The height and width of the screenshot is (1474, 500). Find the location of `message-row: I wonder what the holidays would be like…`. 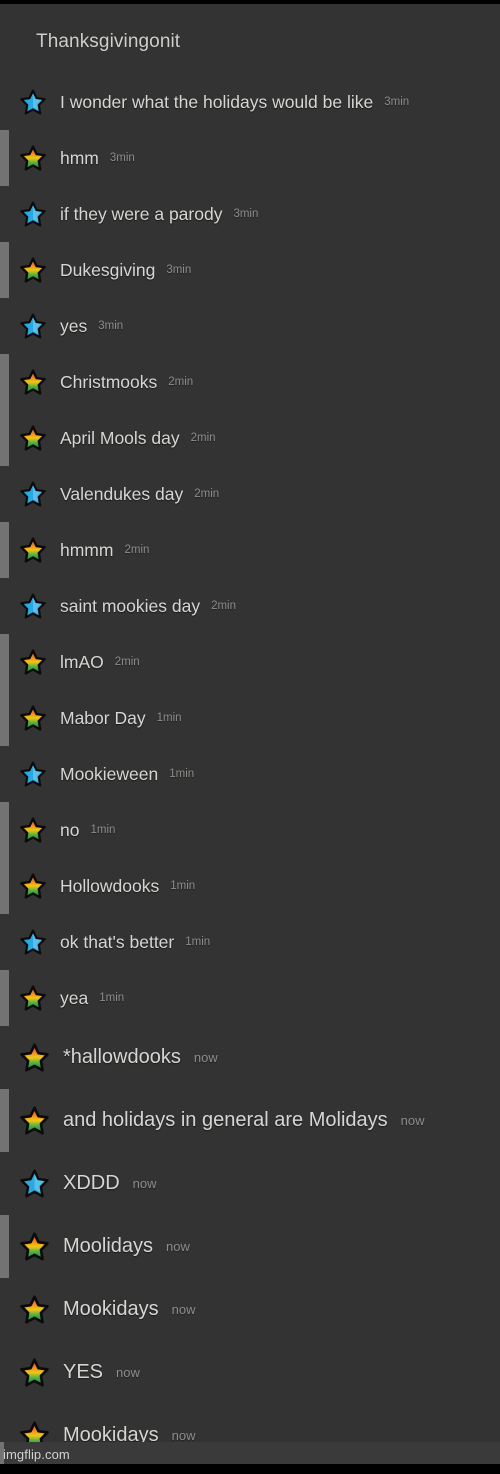

message-row: I wonder what the holidays would be like… is located at coordinates (250, 102).